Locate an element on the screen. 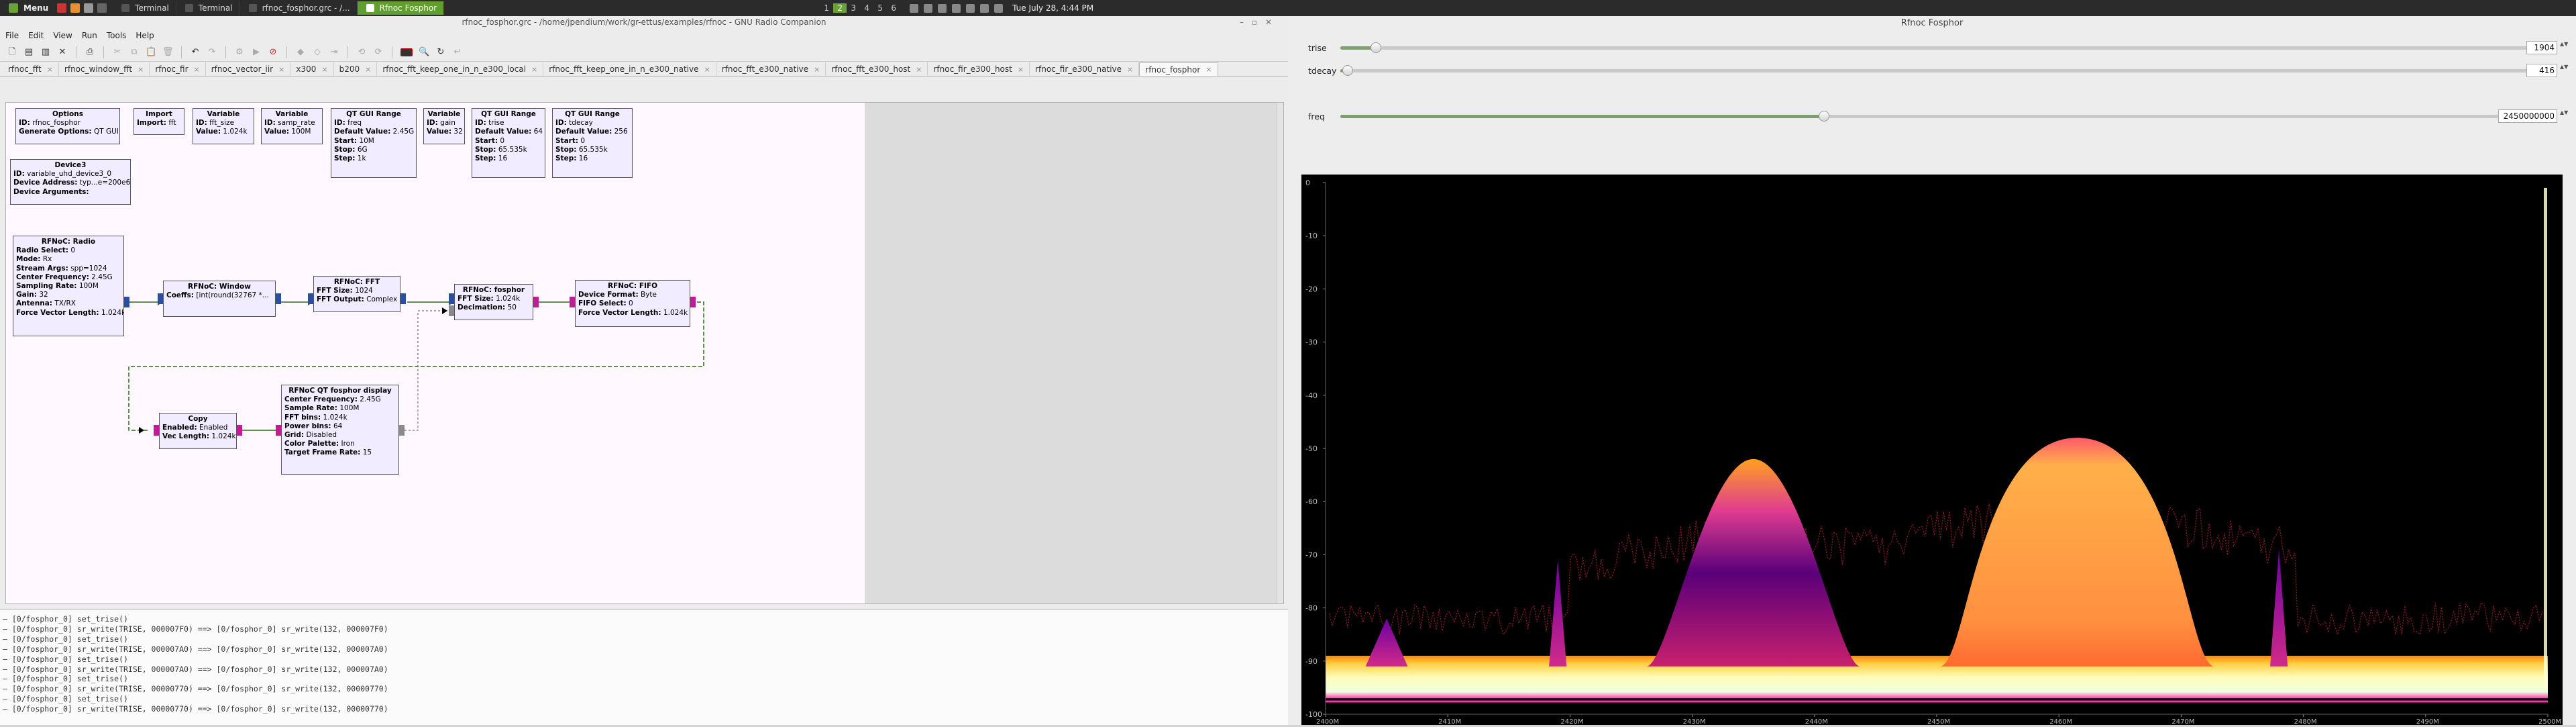  spinbox-tdecay: 416 is located at coordinates (2541, 70).